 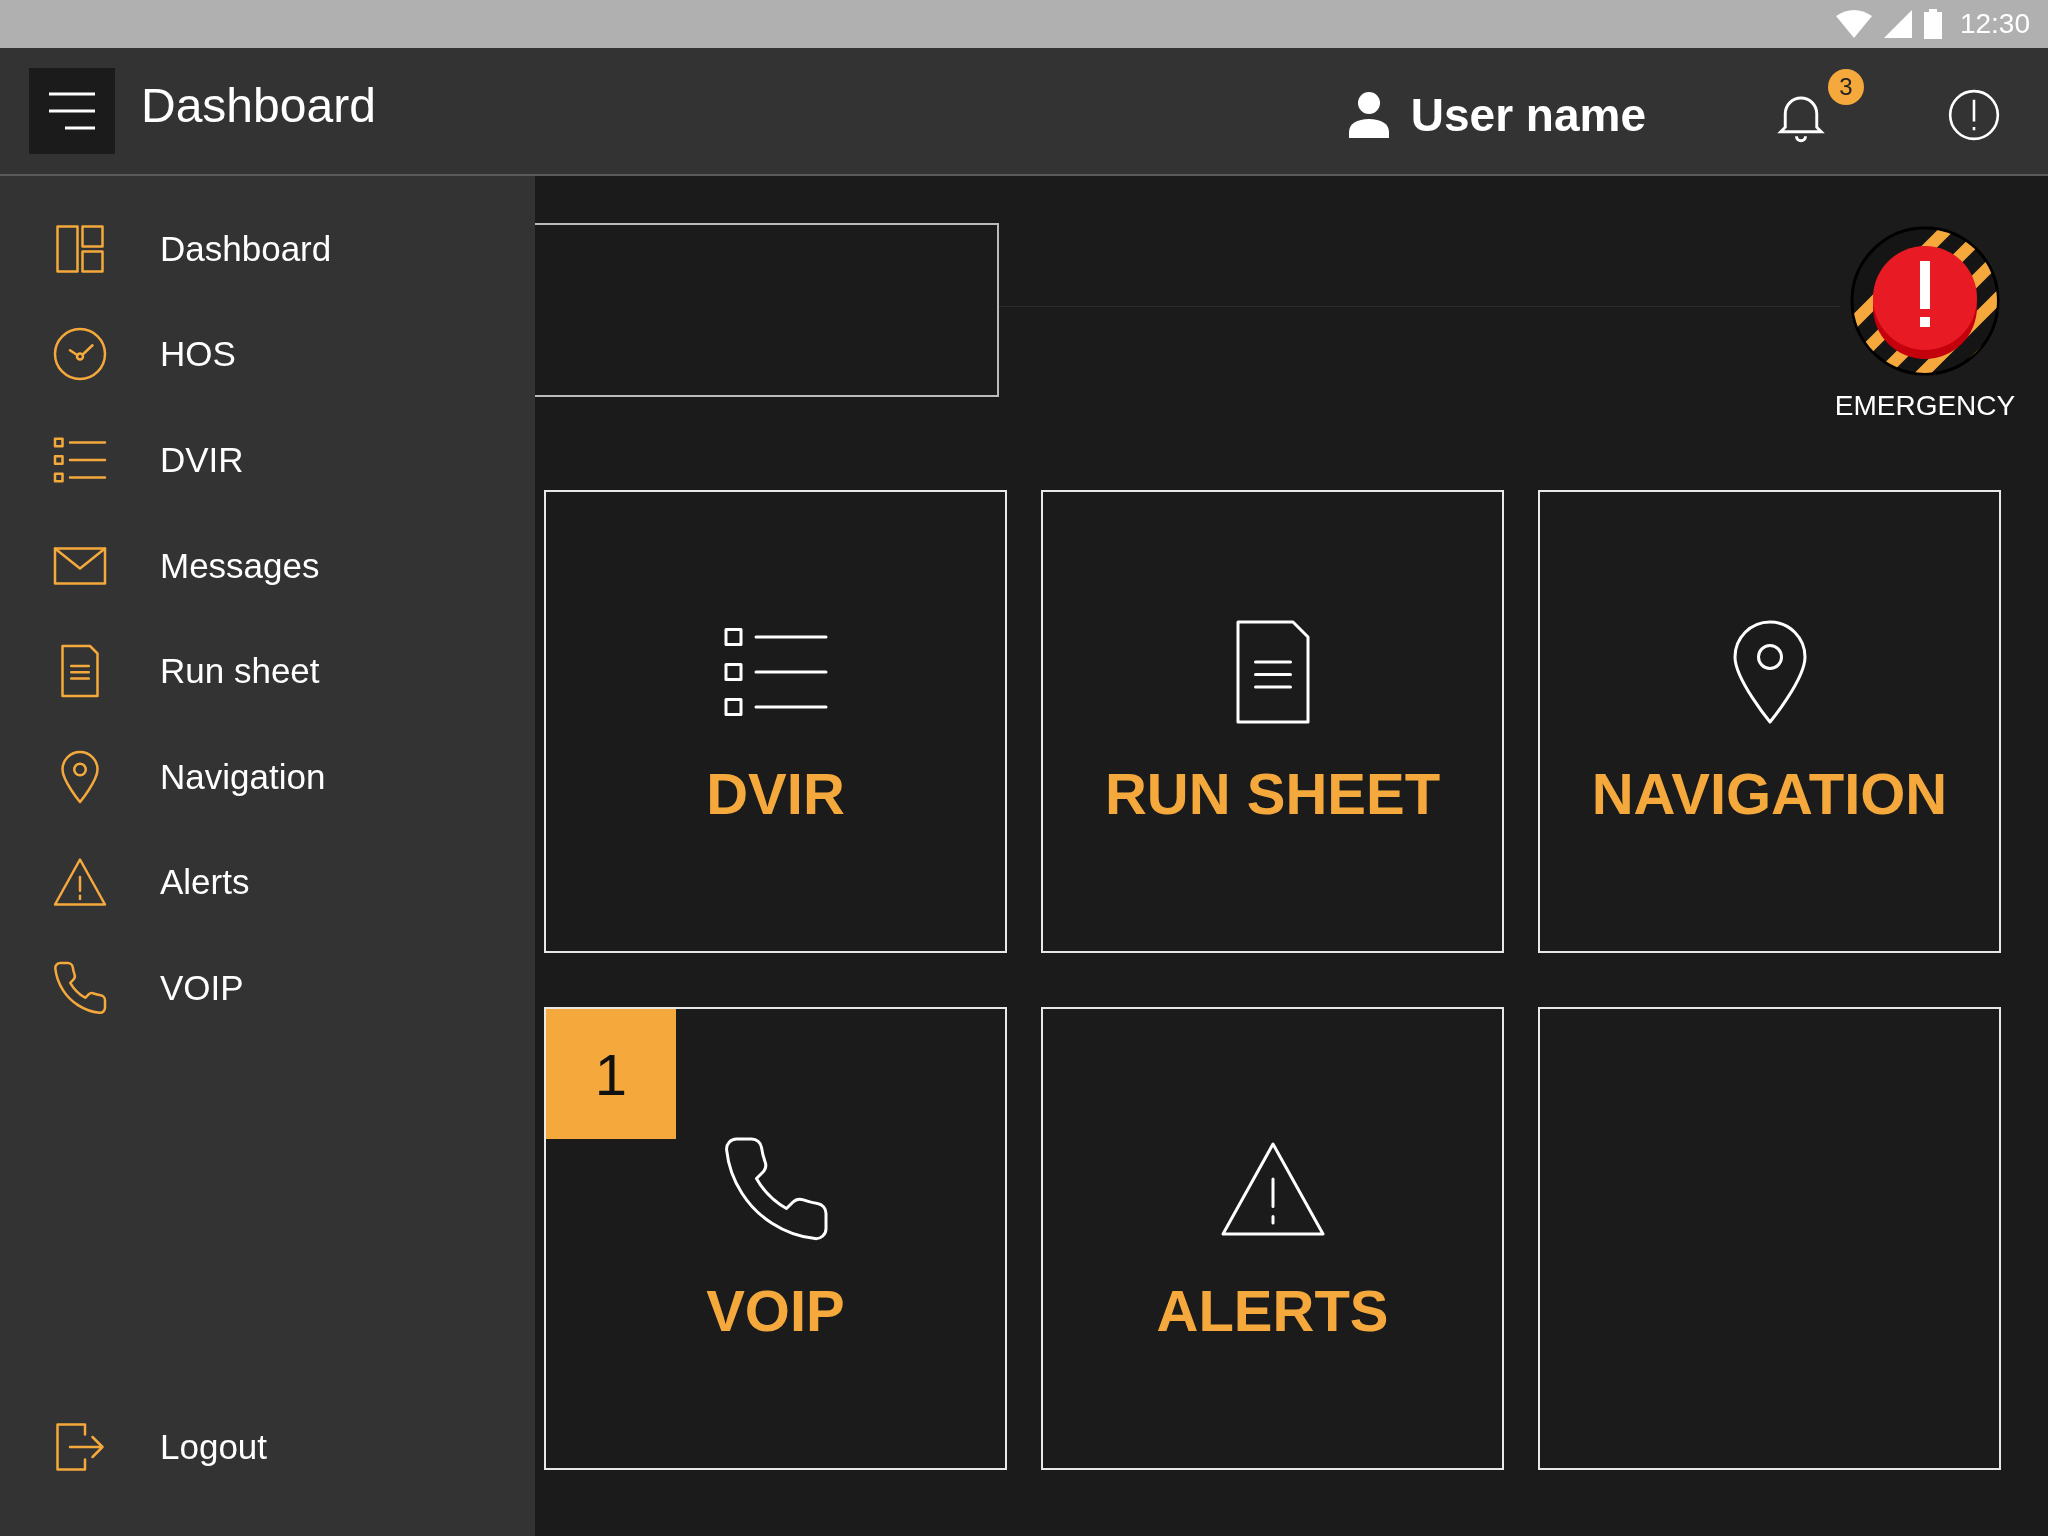 What do you see at coordinates (1994, 24) in the screenshot?
I see `clock-time: 12:30` at bounding box center [1994, 24].